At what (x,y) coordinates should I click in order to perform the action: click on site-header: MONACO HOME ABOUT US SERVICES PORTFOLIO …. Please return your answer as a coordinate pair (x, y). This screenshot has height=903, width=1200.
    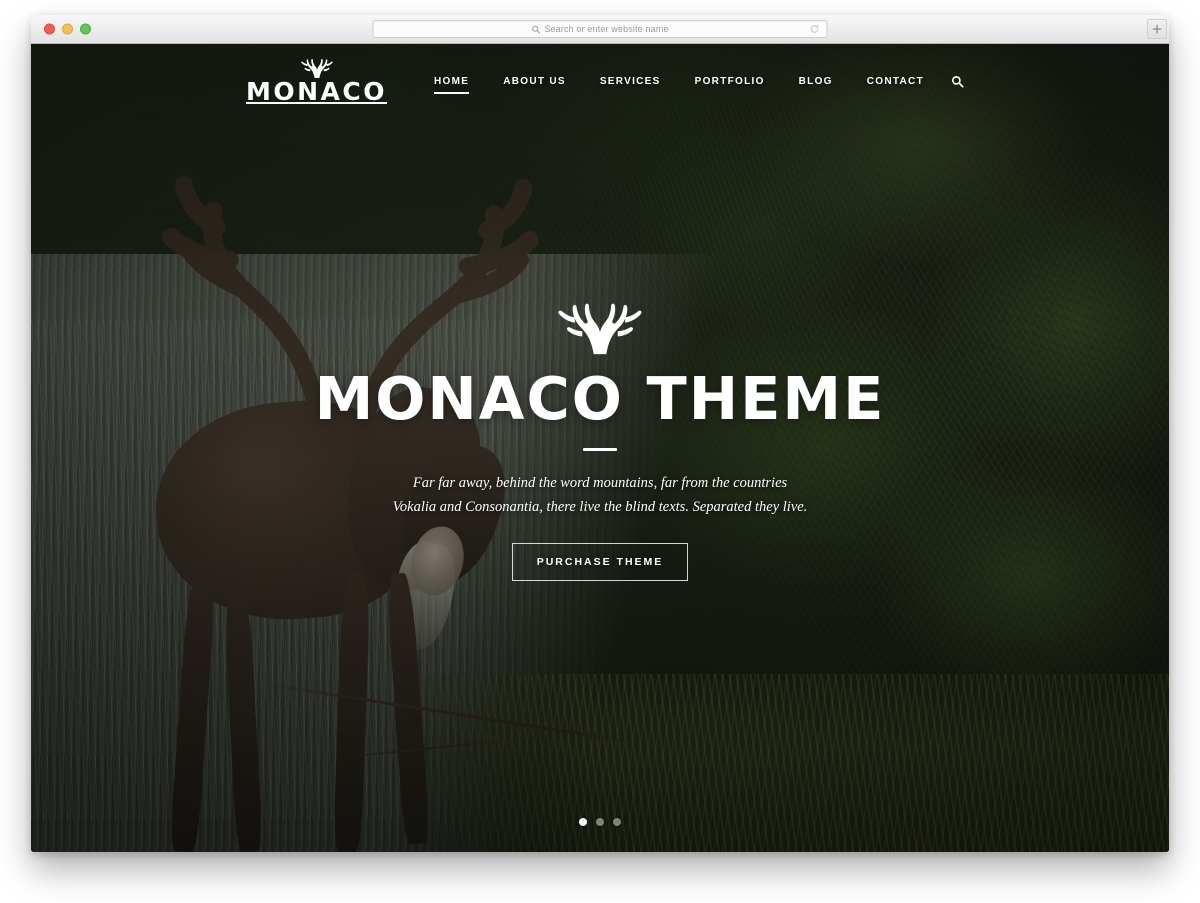
    Looking at the image, I should click on (600, 77).